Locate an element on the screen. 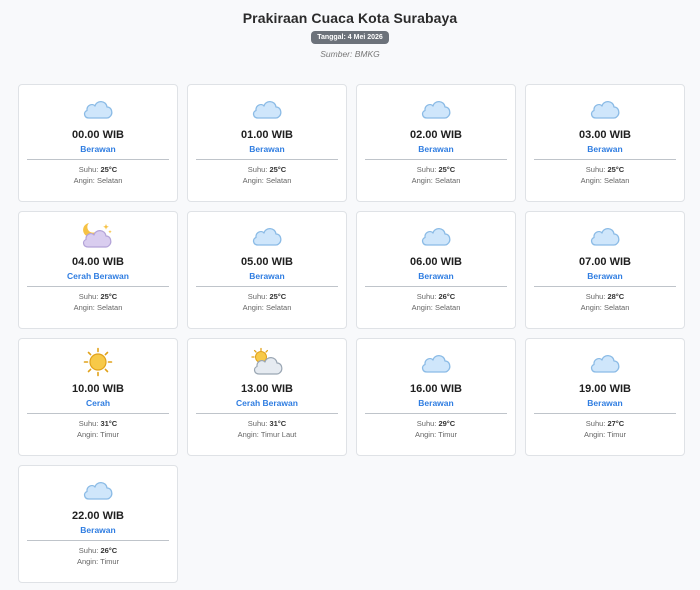 This screenshot has width=700, height=590. forecast-card: 02.00 WIB Berawan Suhu: 25°C Angin: Selatan is located at coordinates (436, 143).